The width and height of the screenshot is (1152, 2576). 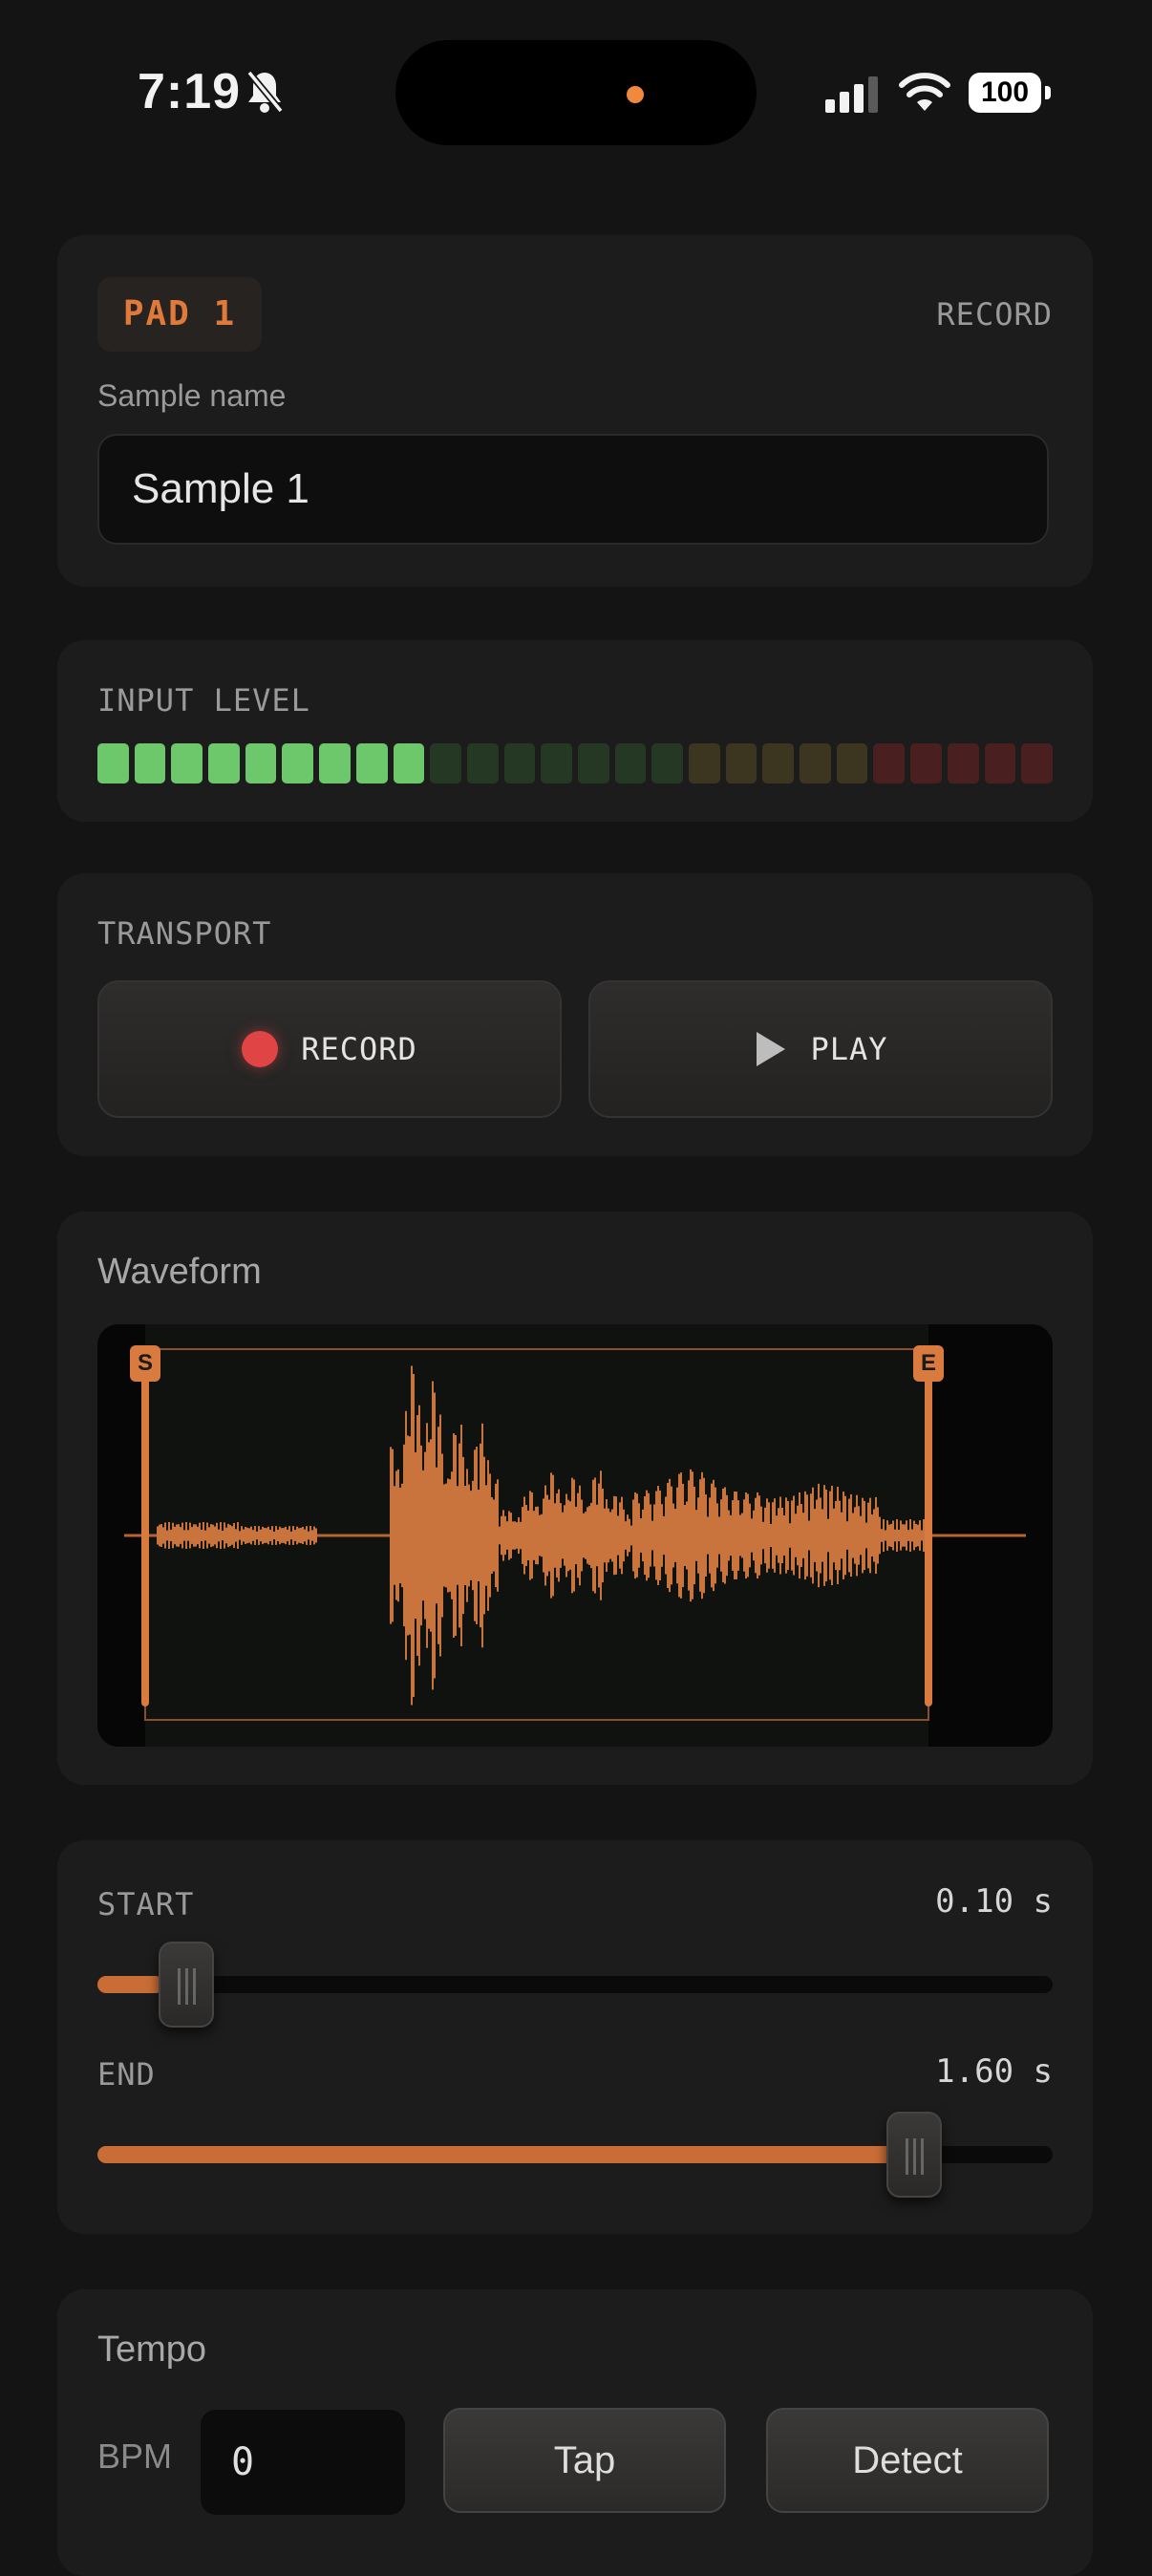 I want to click on start-slider-thumb, so click(x=186, y=1985).